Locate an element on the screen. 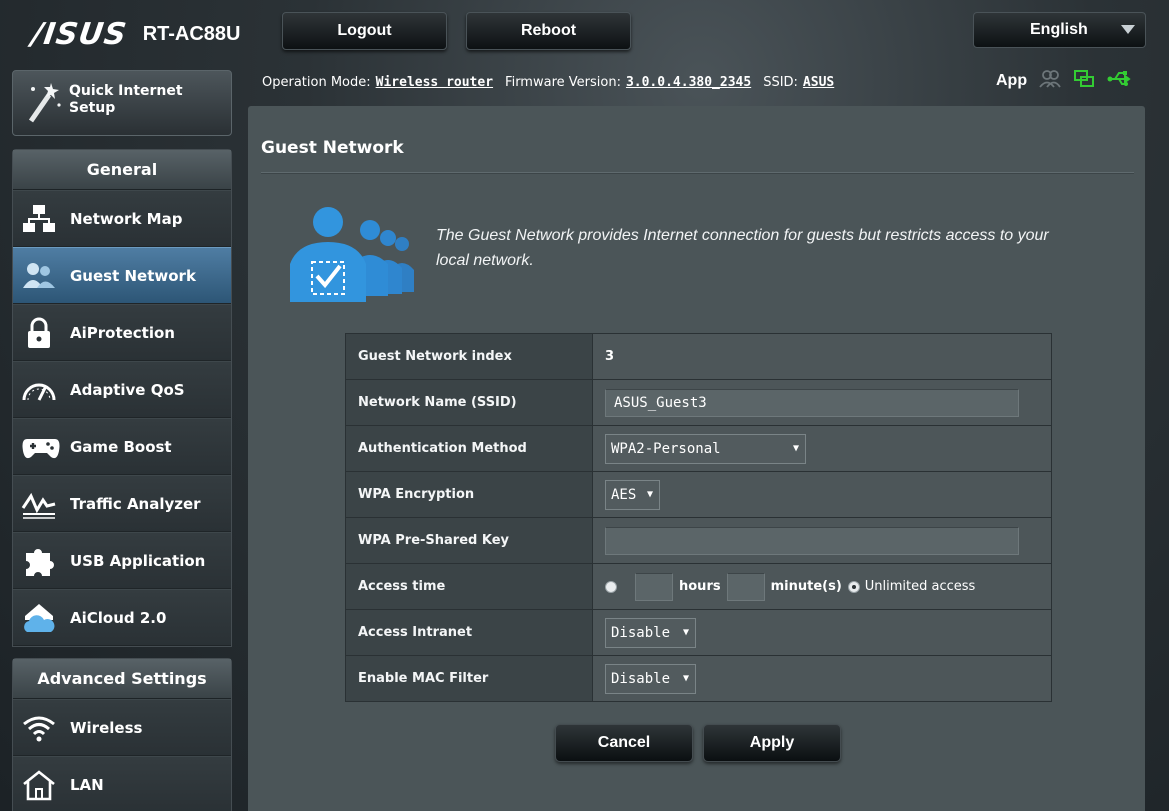  minutes-input is located at coordinates (745, 586).